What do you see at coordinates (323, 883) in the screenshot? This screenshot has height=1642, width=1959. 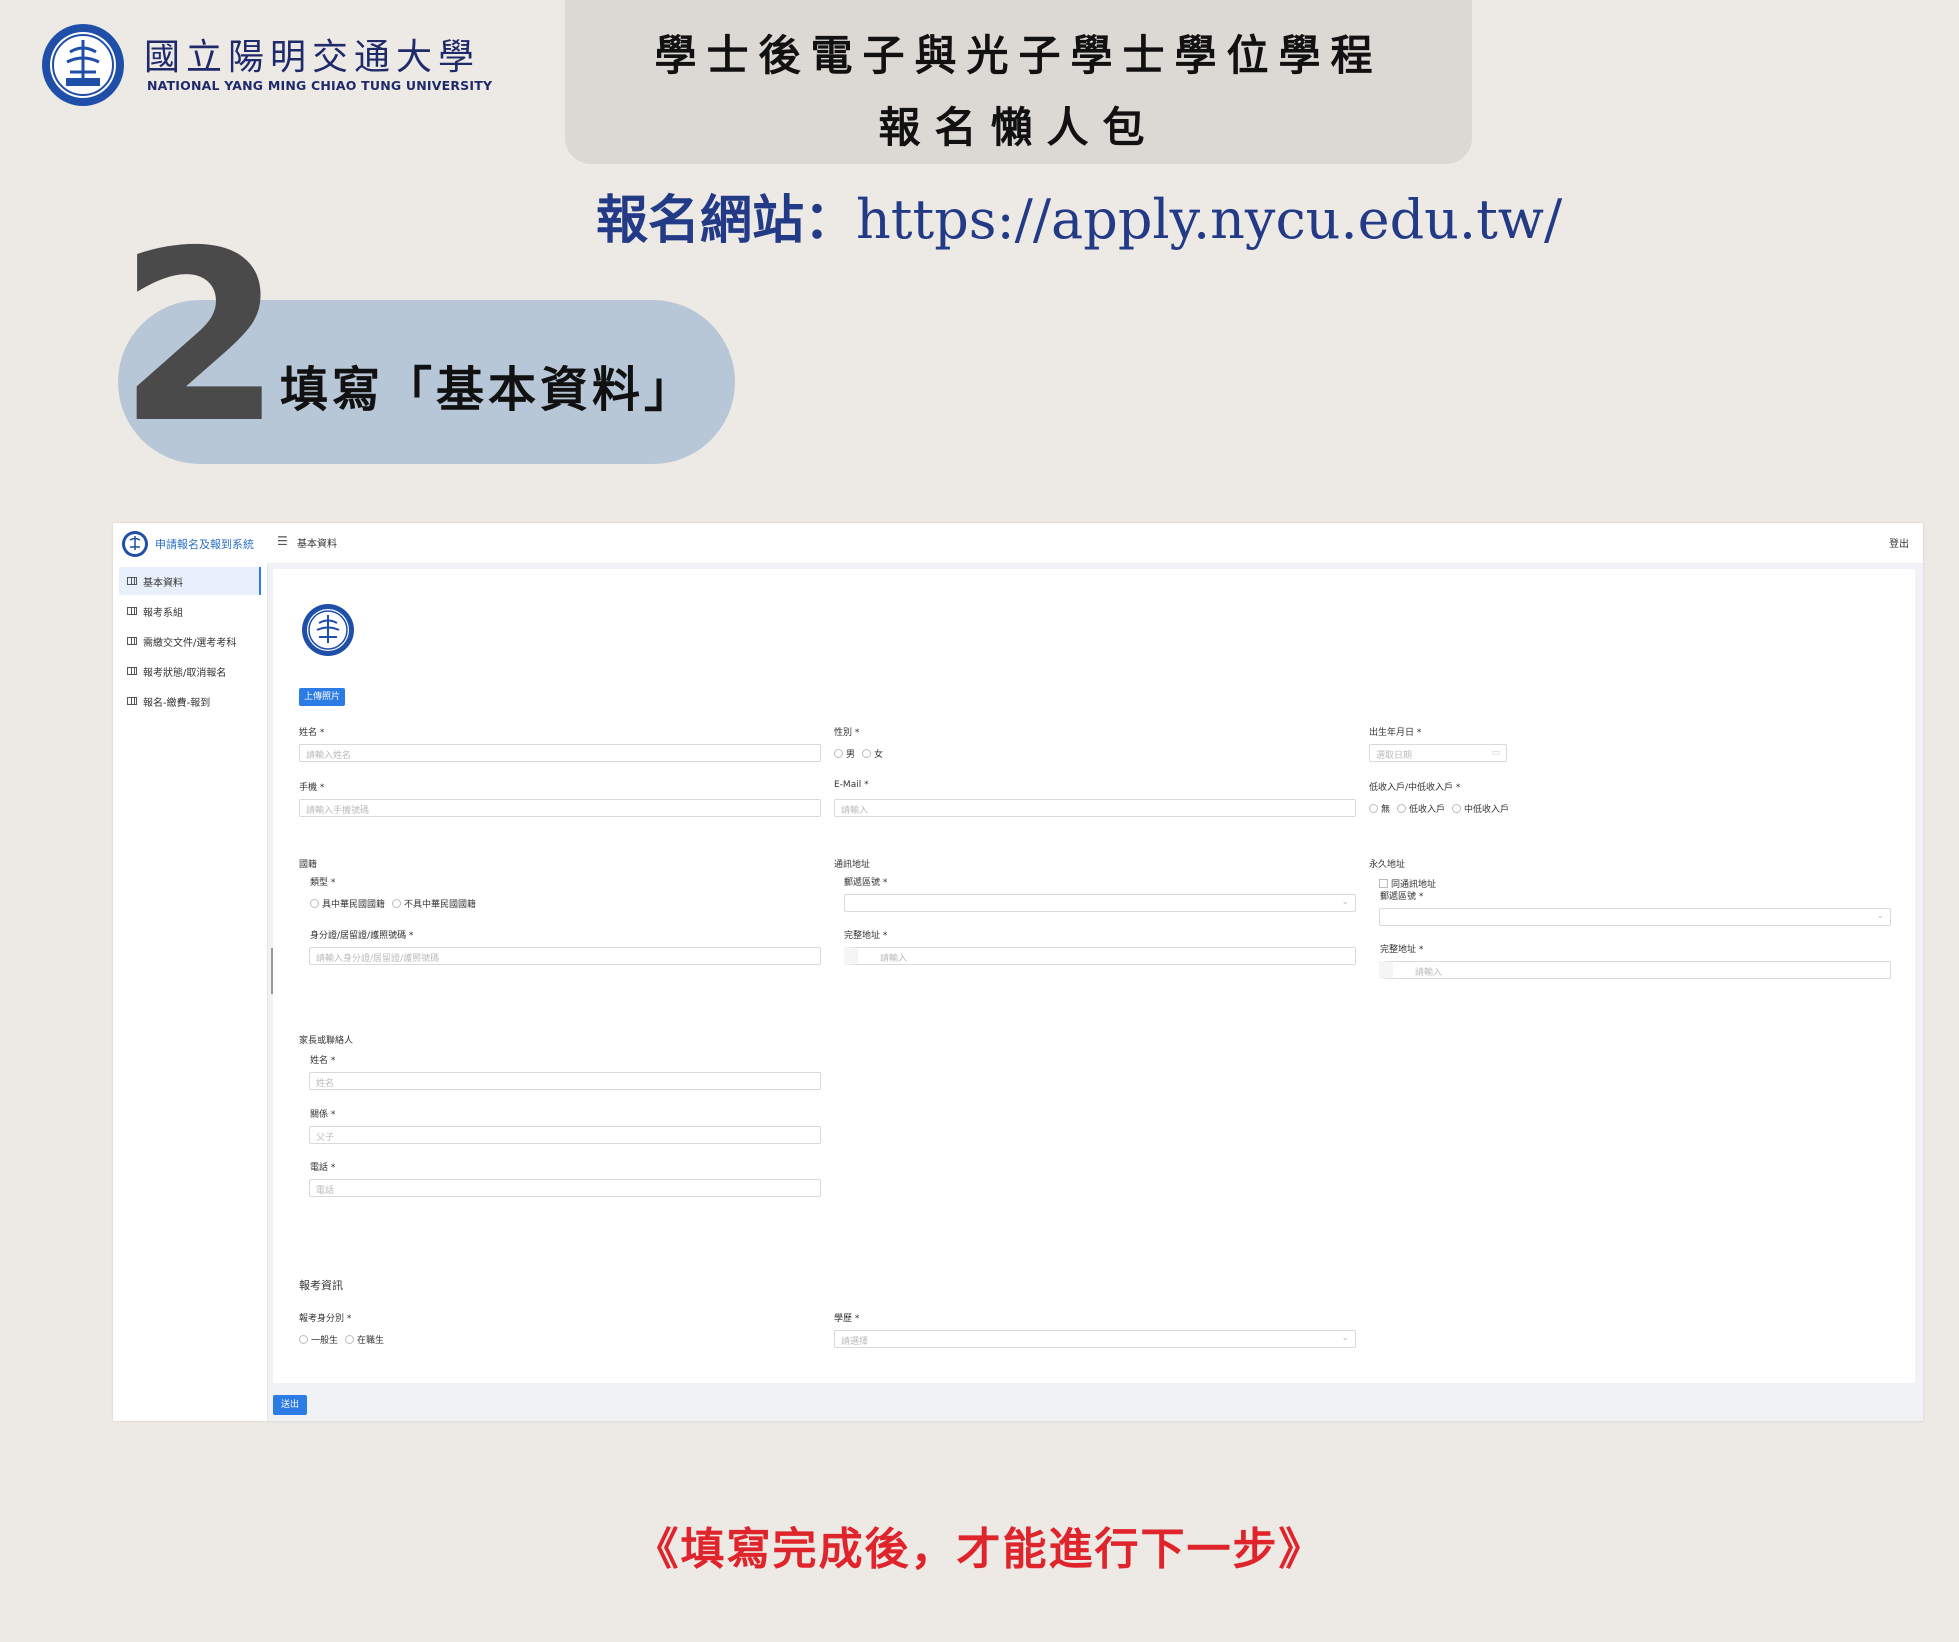 I see `nationality-type-label: 類型 *` at bounding box center [323, 883].